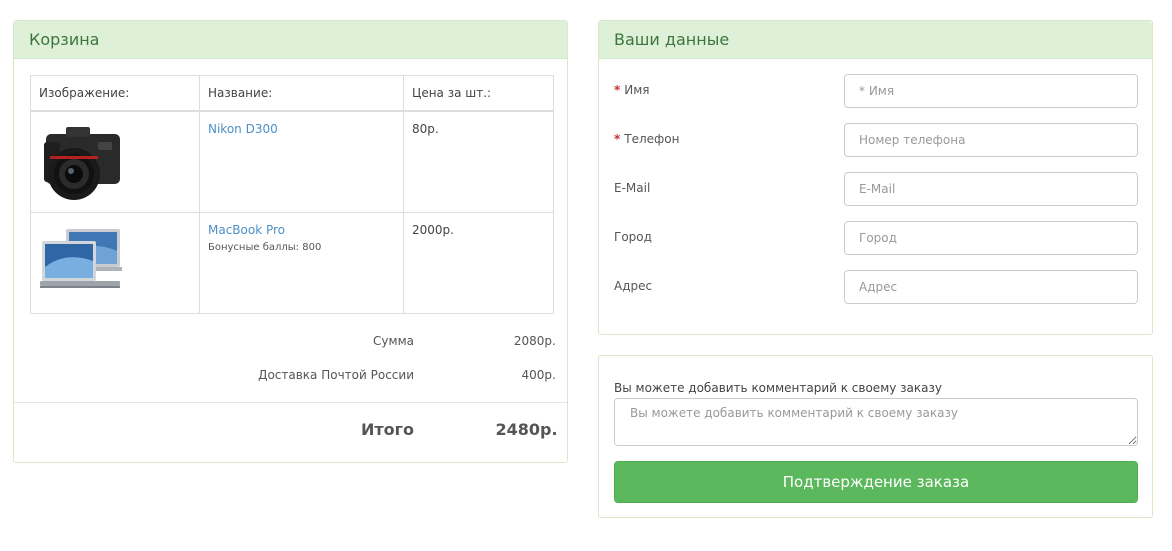 The width and height of the screenshot is (1172, 551). Describe the element at coordinates (534, 341) in the screenshot. I see `subtotal-value: 2080р.` at that location.